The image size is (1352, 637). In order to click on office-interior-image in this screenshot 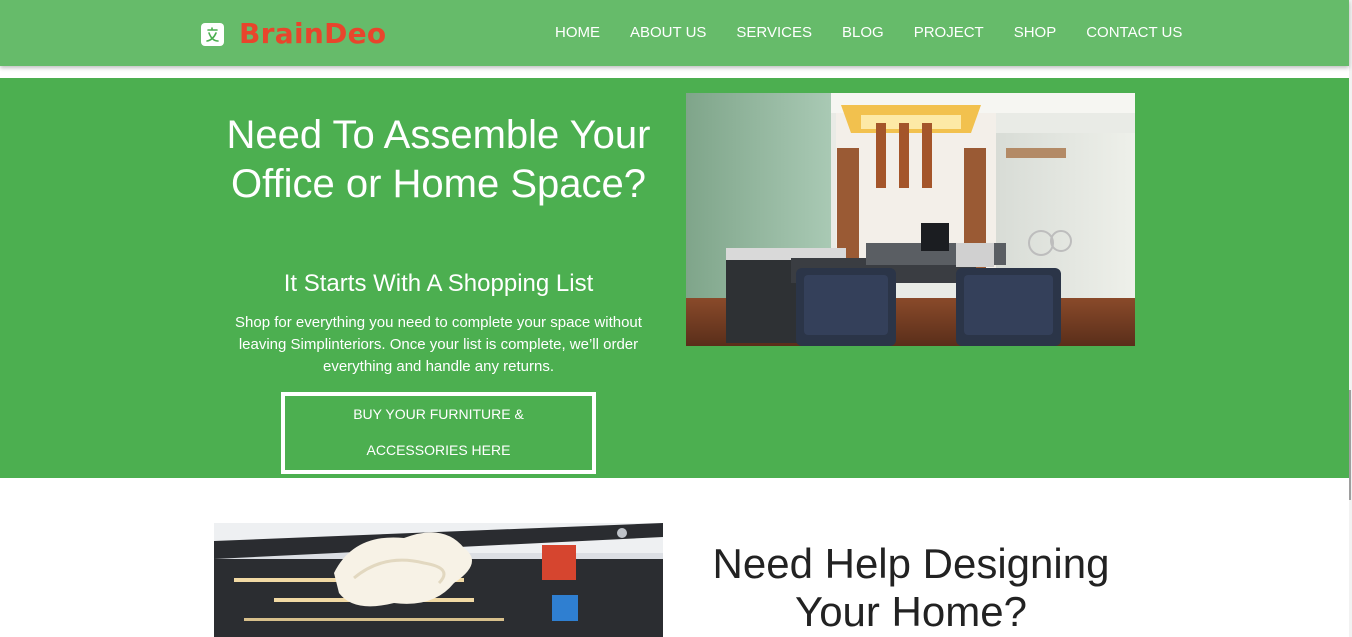, I will do `click(910, 219)`.